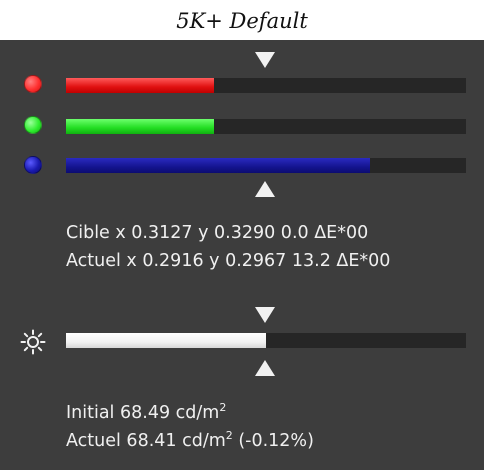 The image size is (484, 470). I want to click on actual-luminance-unit-exponent: 2, so click(229, 435).